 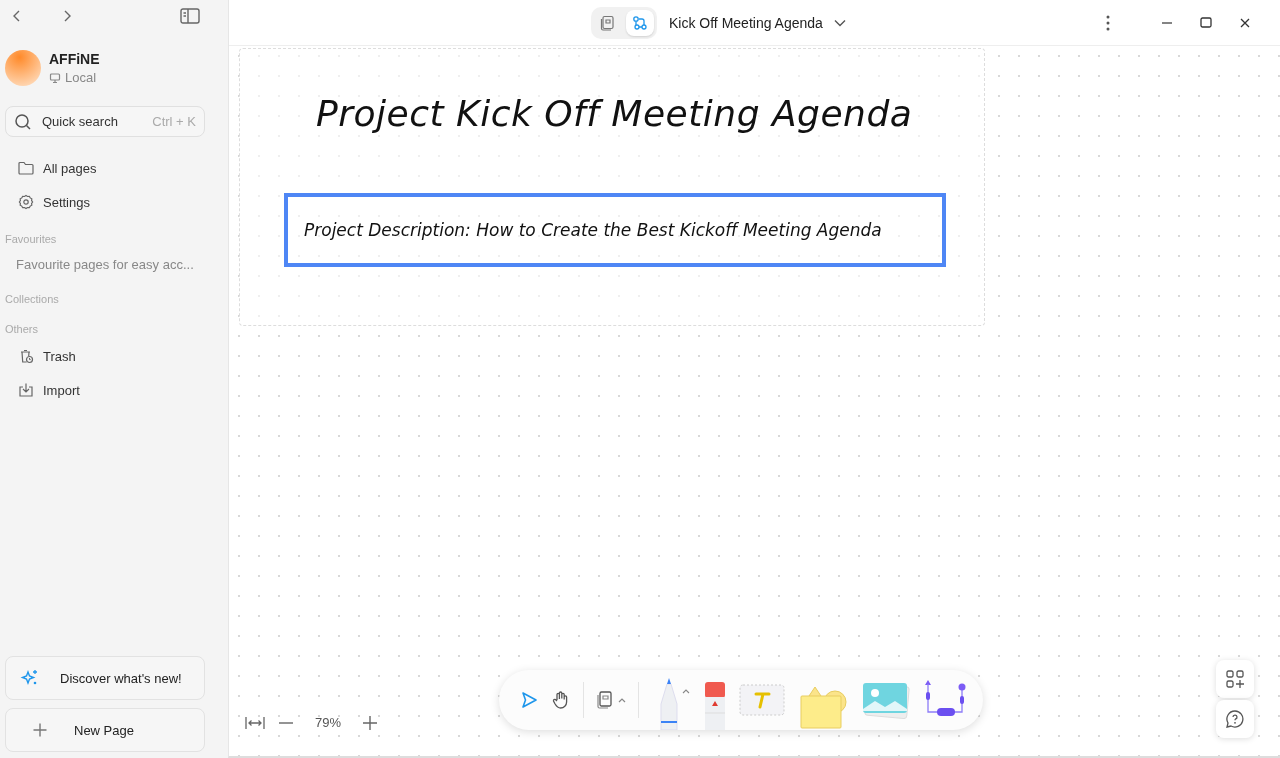 I want to click on close-icon, so click(x=1245, y=22).